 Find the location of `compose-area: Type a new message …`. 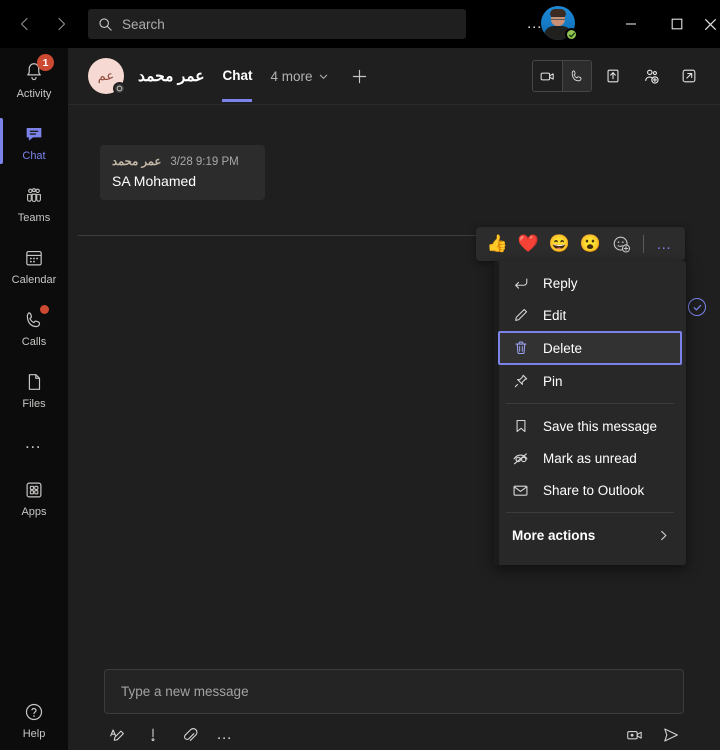

compose-area: Type a new message … is located at coordinates (394, 703).